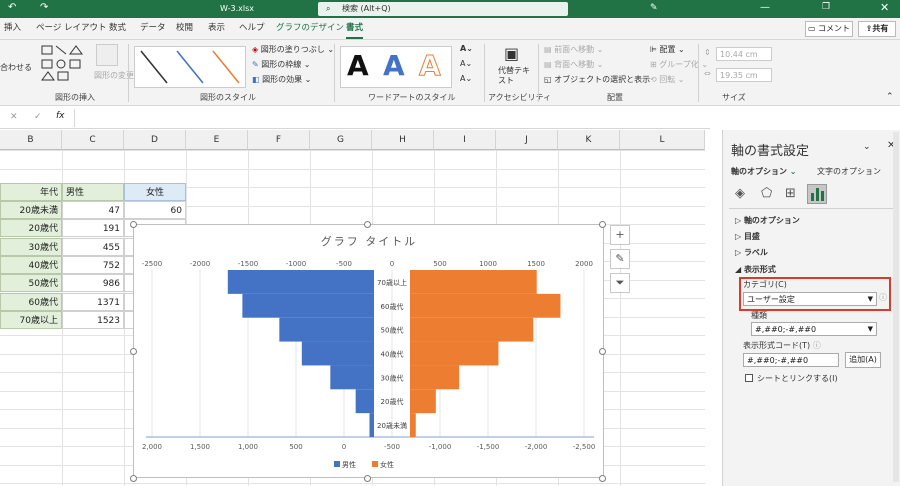 This screenshot has height=486, width=900. What do you see at coordinates (281, 79) in the screenshot?
I see `shape-effects-button: ◧ 図形の効果 ⌄` at bounding box center [281, 79].